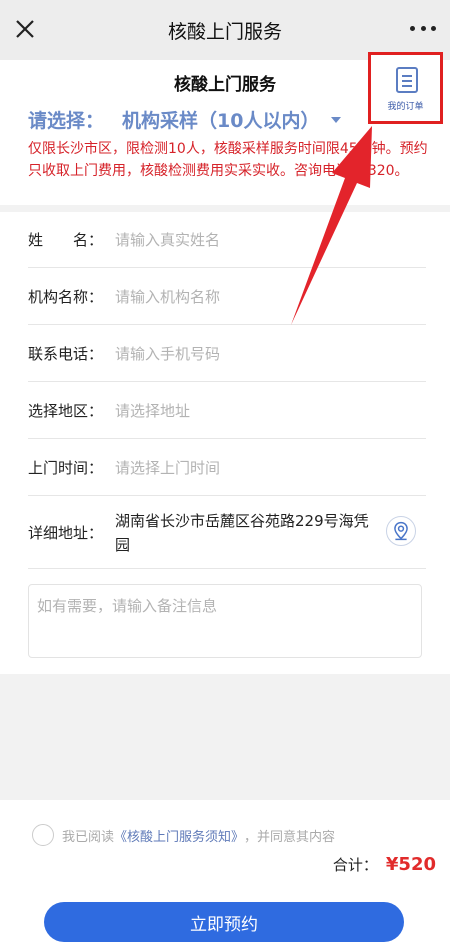 The width and height of the screenshot is (450, 947). Describe the element at coordinates (423, 28) in the screenshot. I see `more-menu-icon` at that location.